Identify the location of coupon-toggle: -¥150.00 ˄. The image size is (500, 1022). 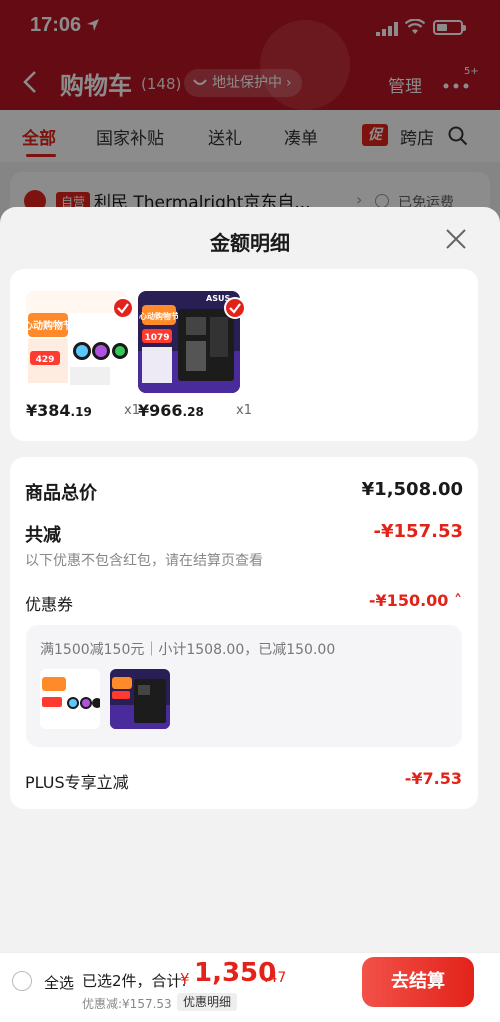
(415, 600).